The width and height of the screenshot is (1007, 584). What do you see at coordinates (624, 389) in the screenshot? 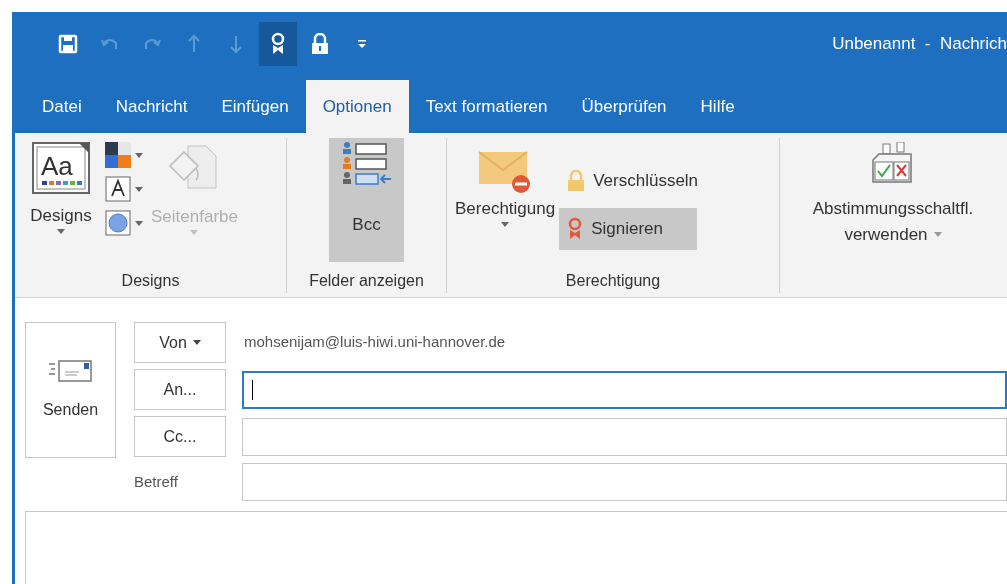
I see `to-field` at bounding box center [624, 389].